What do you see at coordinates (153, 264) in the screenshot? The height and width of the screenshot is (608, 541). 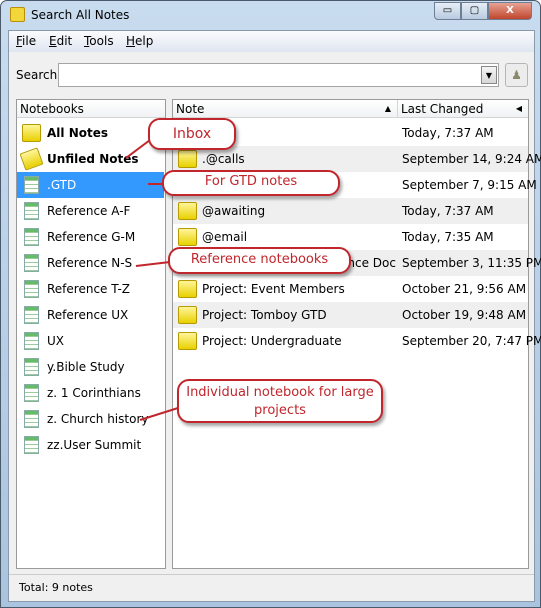 I see `reference-pointer` at bounding box center [153, 264].